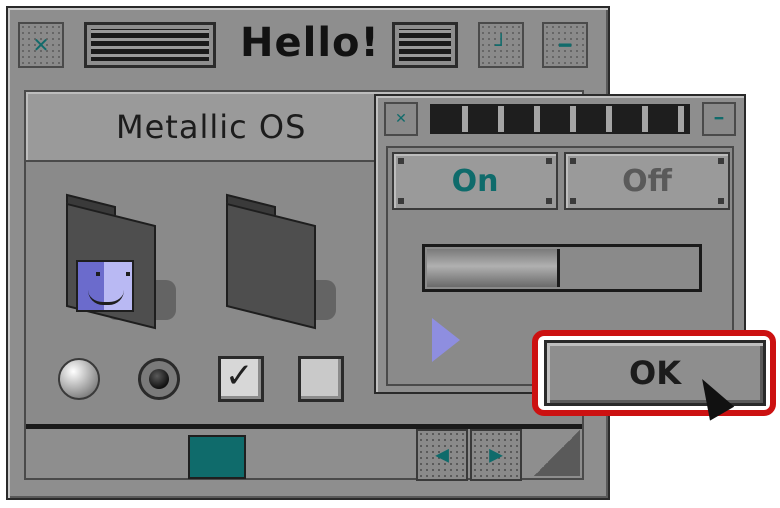 The width and height of the screenshot is (780, 508). I want to click on zoom-button: ┘, so click(501, 45).